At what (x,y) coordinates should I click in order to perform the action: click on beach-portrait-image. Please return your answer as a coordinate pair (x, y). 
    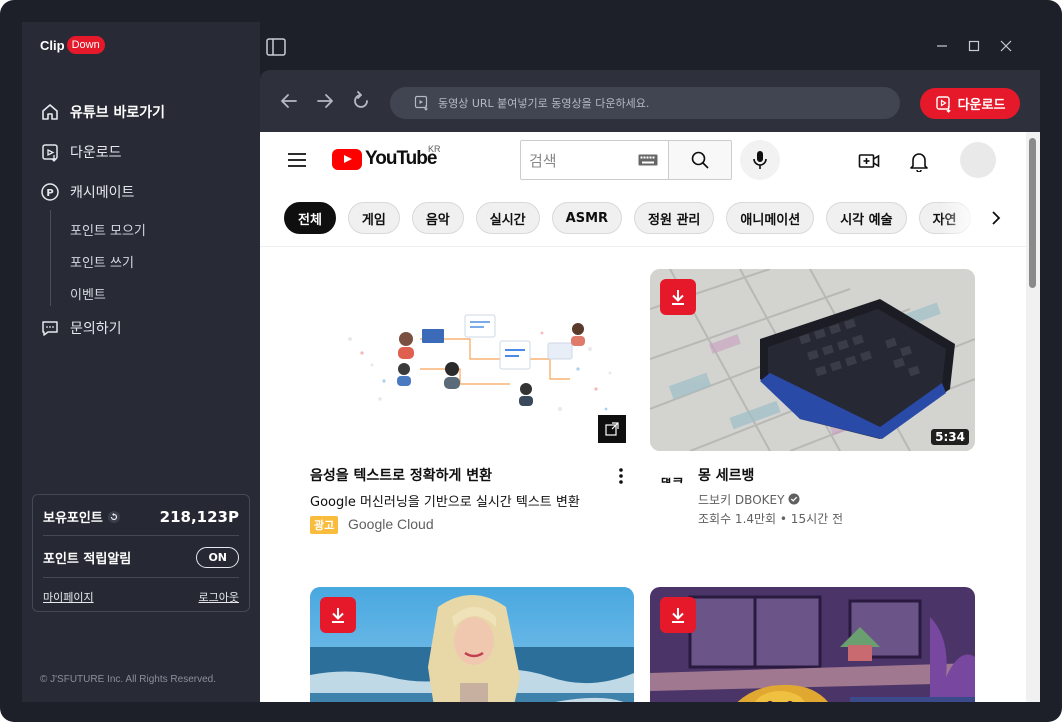
    Looking at the image, I should click on (472, 644).